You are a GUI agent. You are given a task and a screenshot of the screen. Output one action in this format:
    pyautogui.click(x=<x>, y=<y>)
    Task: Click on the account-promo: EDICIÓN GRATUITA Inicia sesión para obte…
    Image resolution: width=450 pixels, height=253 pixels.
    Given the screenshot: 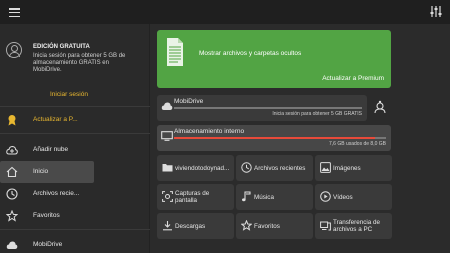 What is the action you would take?
    pyautogui.click(x=75, y=65)
    